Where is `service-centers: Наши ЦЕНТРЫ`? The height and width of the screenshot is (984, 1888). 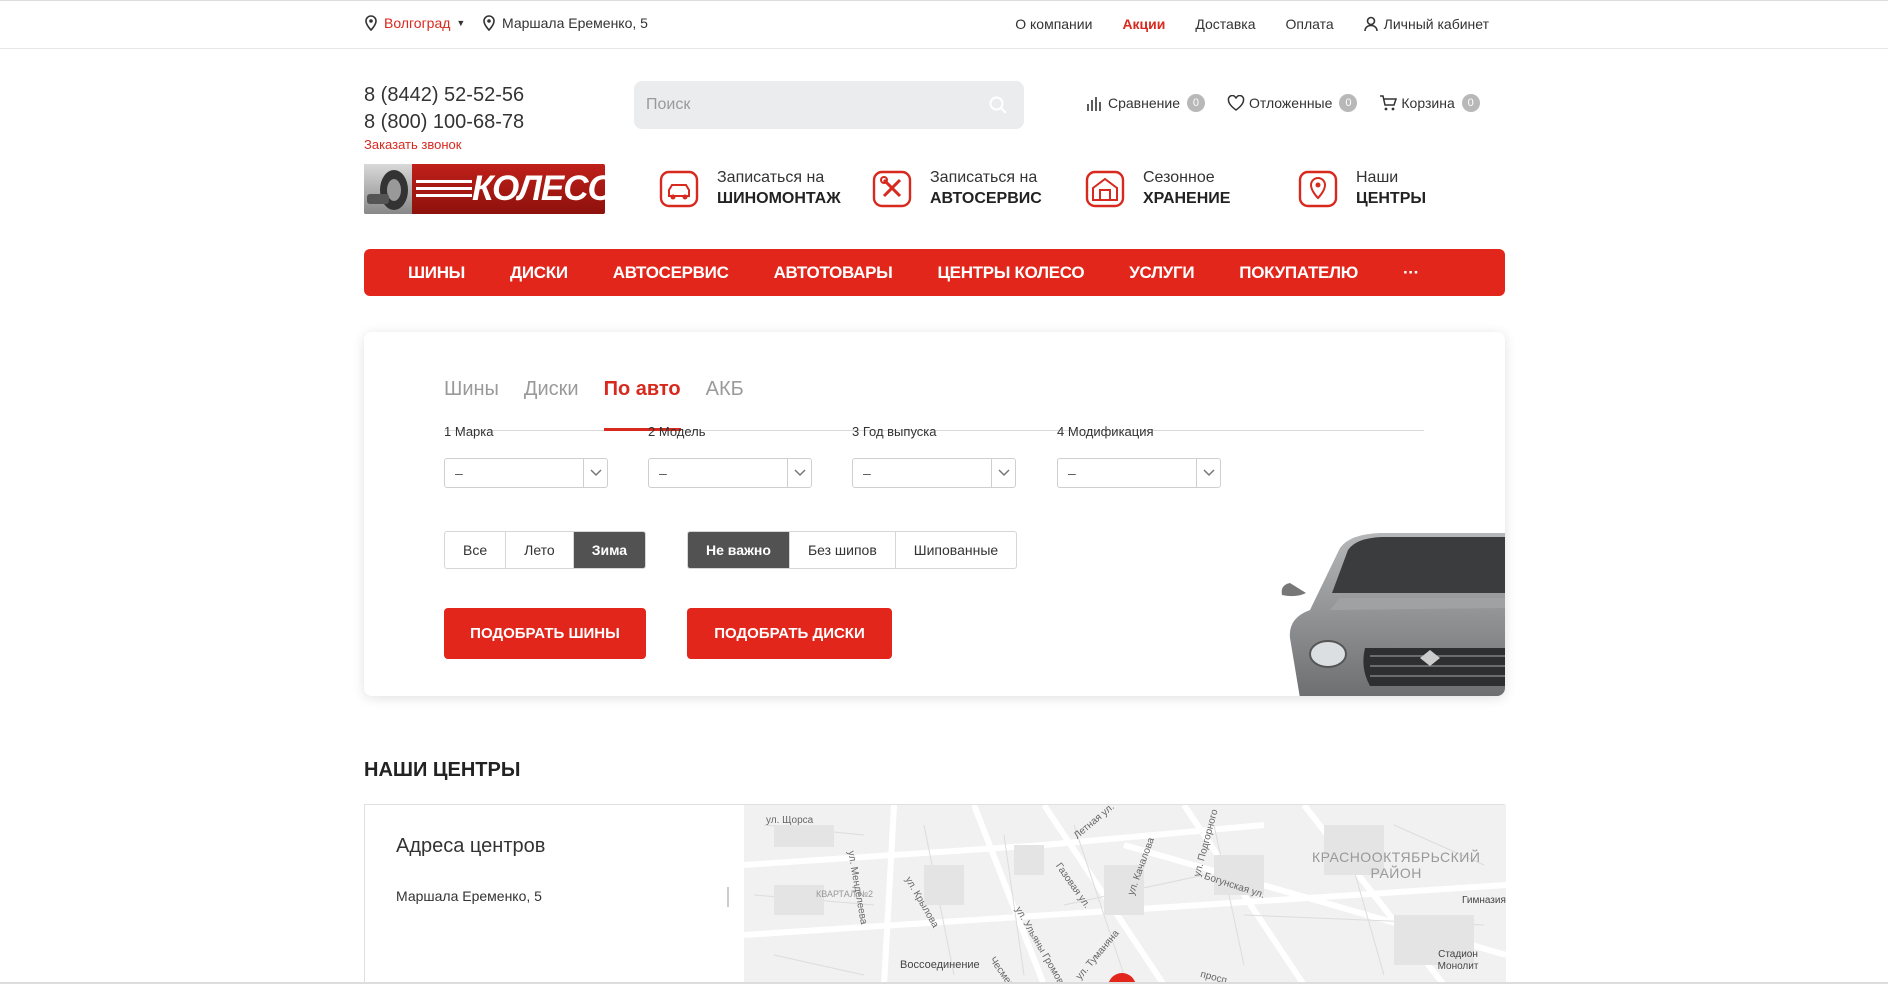
service-centers: Наши ЦЕНТРЫ is located at coordinates (1360, 188).